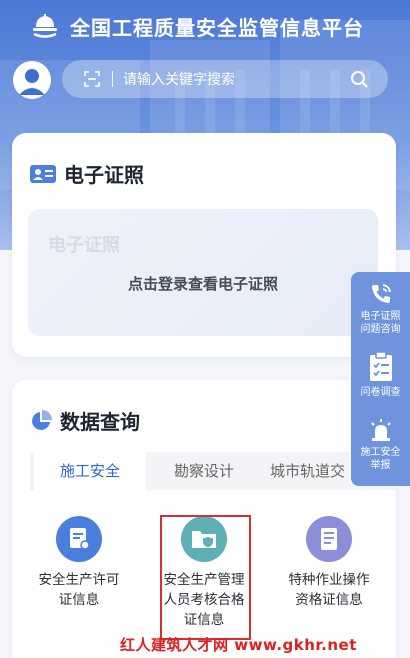 This screenshot has height=658, width=410. I want to click on search-bar: 请输入关键字搜索, so click(225, 79).